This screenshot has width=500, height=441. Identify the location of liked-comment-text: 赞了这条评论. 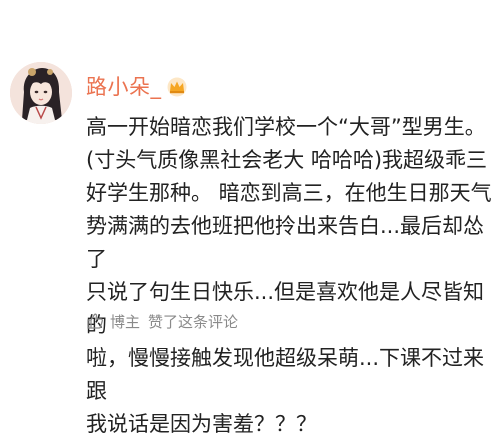
(193, 321).